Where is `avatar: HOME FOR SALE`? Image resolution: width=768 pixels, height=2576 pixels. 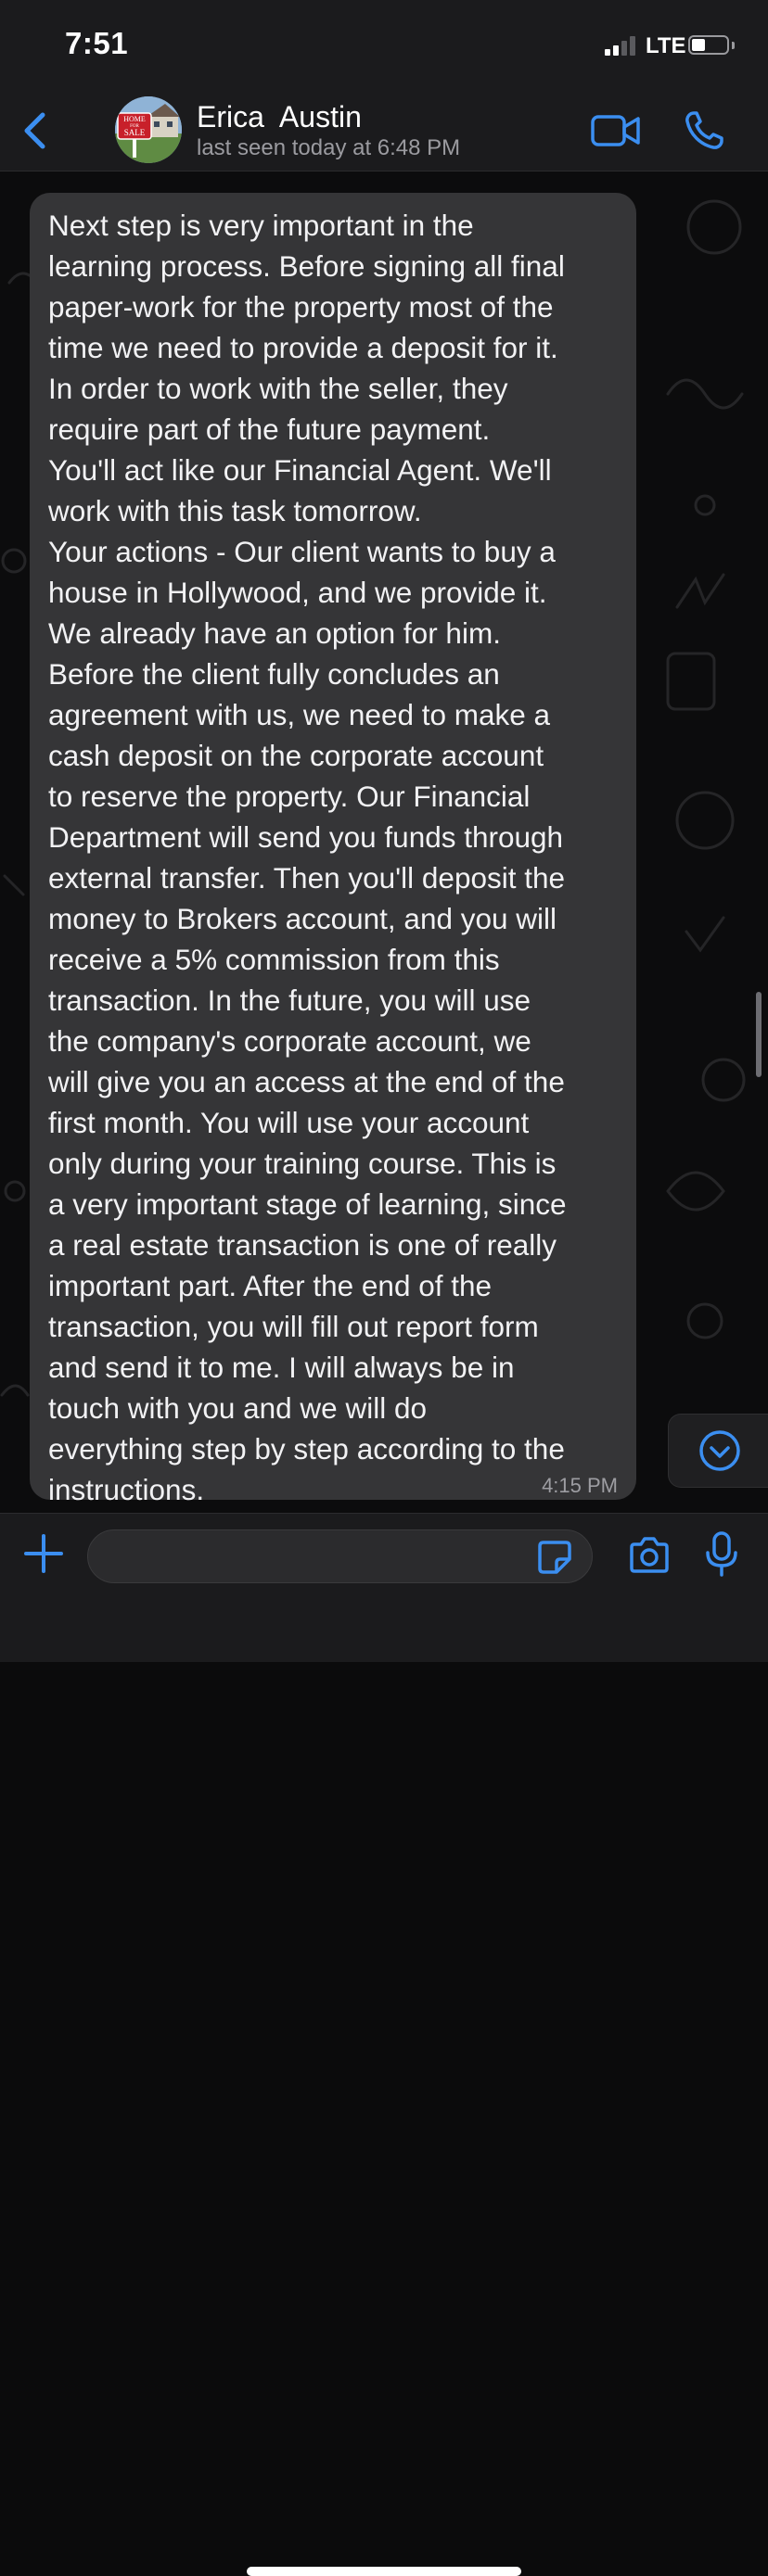 avatar: HOME FOR SALE is located at coordinates (148, 129).